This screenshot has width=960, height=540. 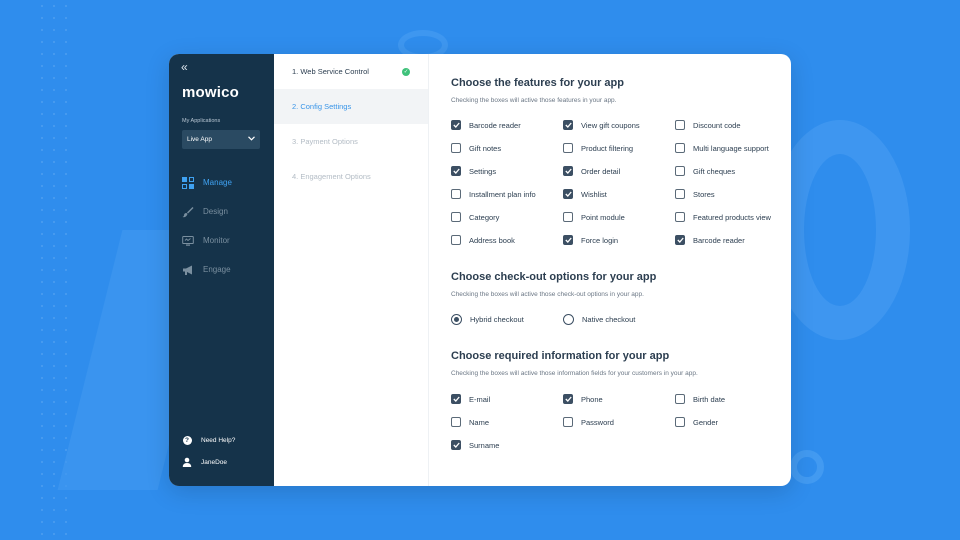 I want to click on checkbox-option: Gender, so click(x=731, y=429).